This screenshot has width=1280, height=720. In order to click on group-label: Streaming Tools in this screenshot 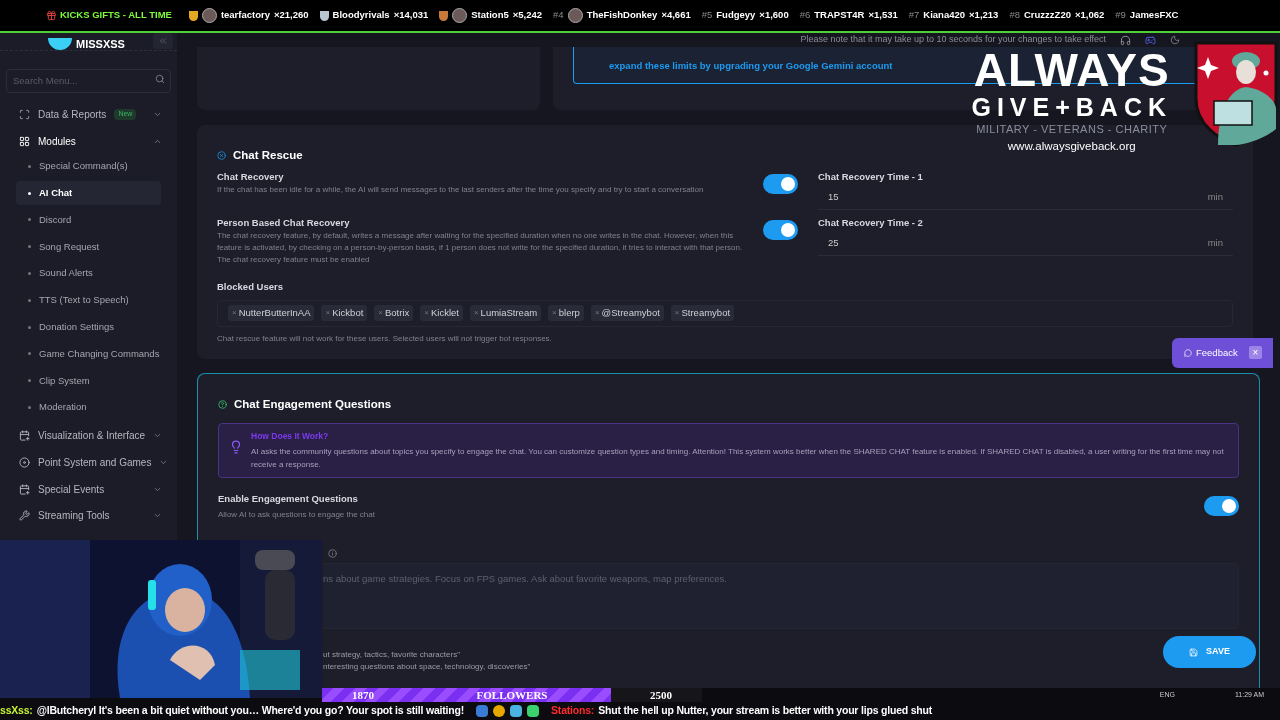, I will do `click(74, 516)`.